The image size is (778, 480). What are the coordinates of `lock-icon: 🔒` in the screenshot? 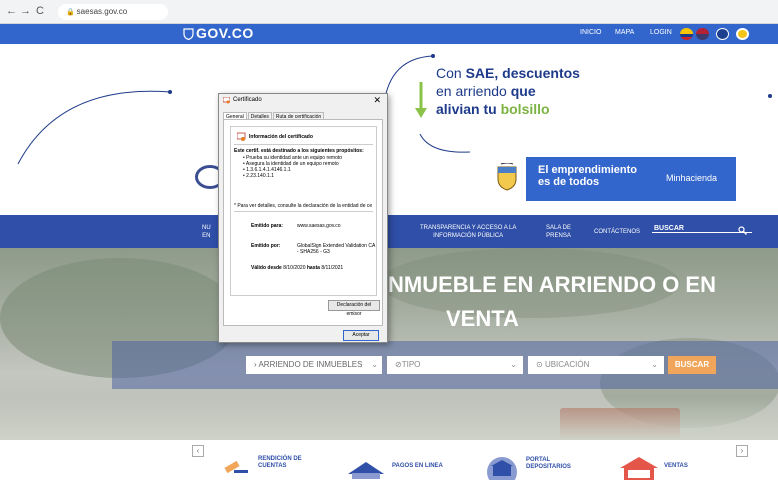 It's located at (71, 12).